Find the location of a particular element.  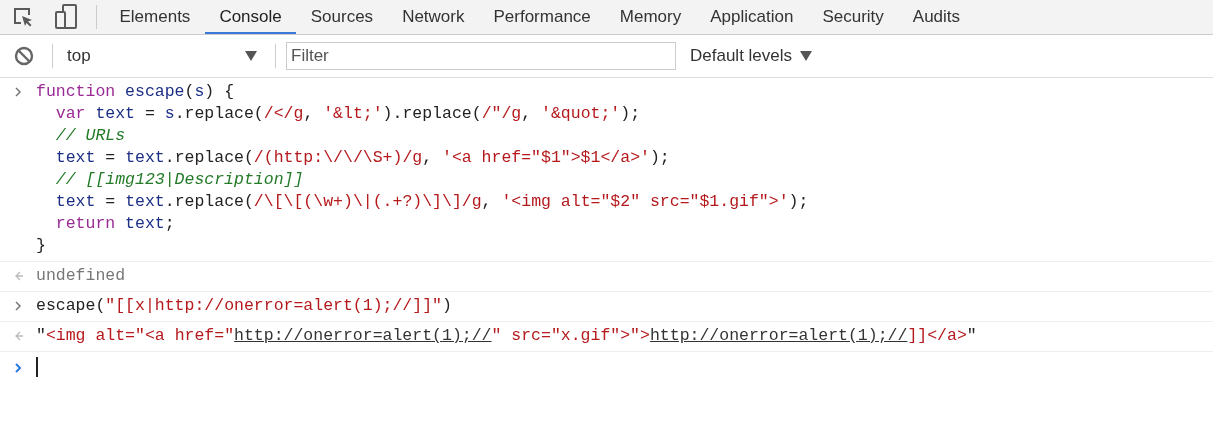

code-line: return text; is located at coordinates (115, 224).